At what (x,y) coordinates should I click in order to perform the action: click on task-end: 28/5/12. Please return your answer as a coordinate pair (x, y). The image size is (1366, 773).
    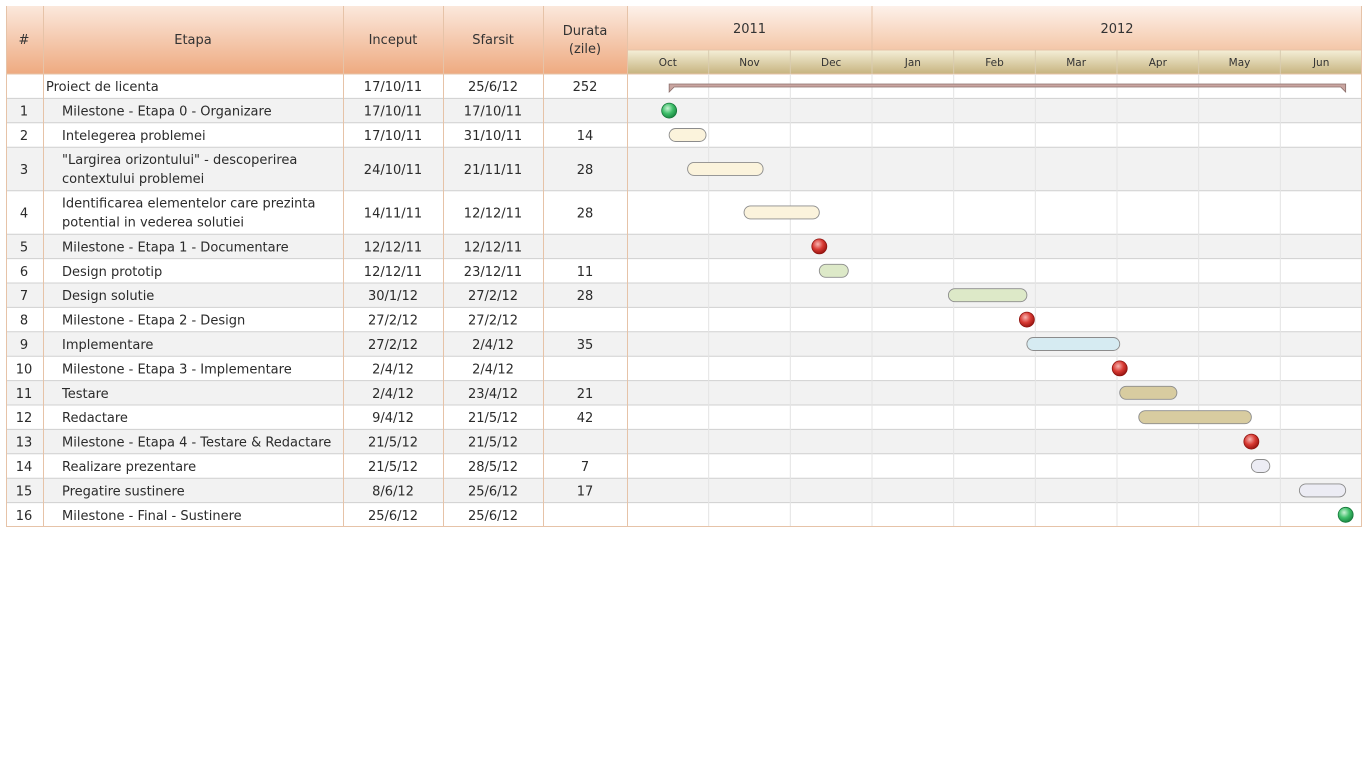
    Looking at the image, I should click on (493, 467).